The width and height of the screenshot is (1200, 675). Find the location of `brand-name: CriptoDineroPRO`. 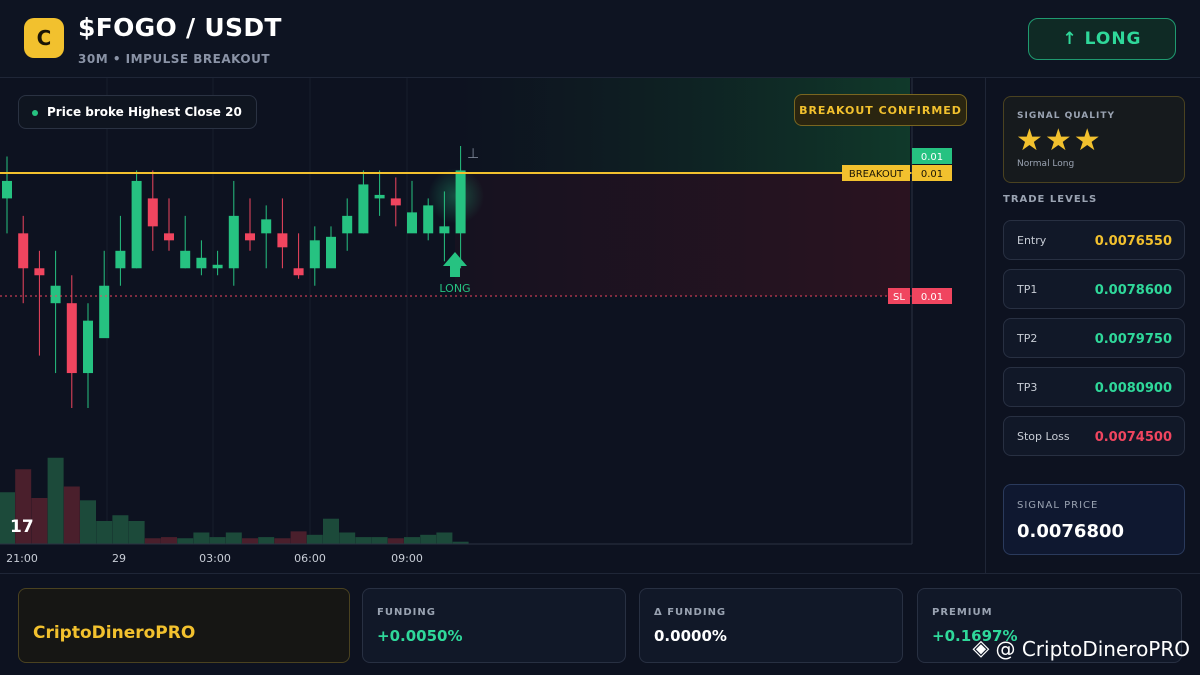

brand-name: CriptoDineroPRO is located at coordinates (114, 633).